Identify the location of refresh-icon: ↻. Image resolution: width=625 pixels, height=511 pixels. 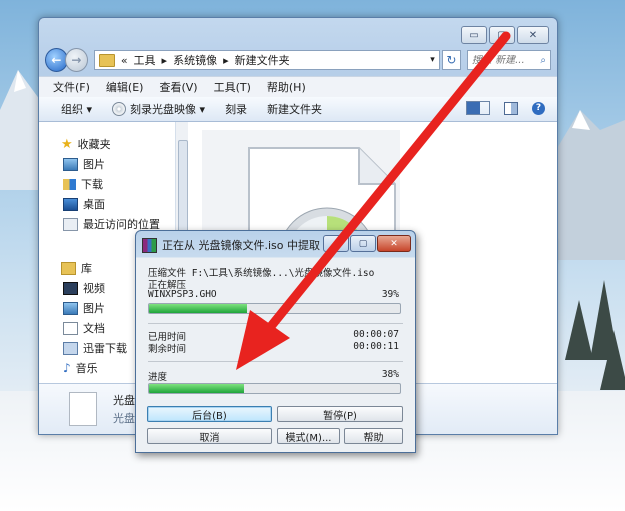
(451, 60).